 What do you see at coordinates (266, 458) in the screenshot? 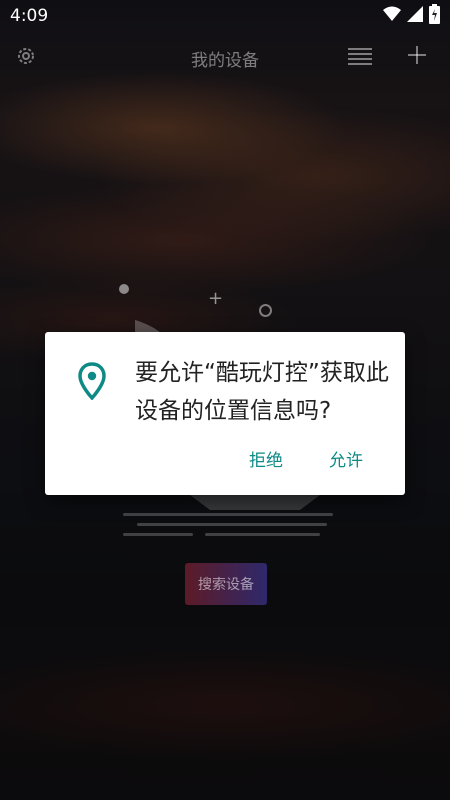
I see `deny-button: 拒绝` at bounding box center [266, 458].